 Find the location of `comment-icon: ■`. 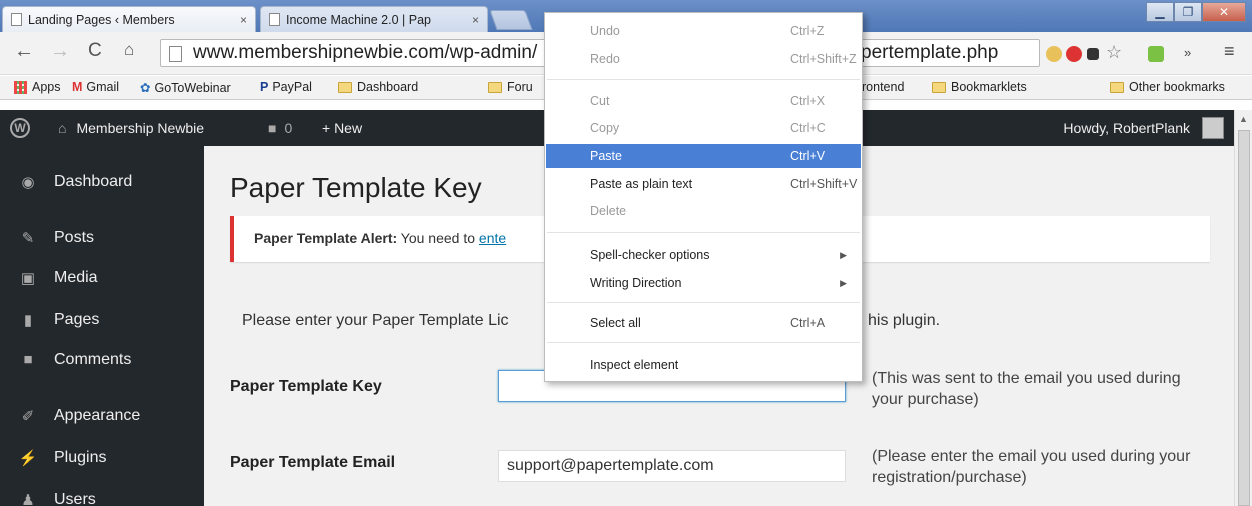

comment-icon: ■ is located at coordinates (272, 128).